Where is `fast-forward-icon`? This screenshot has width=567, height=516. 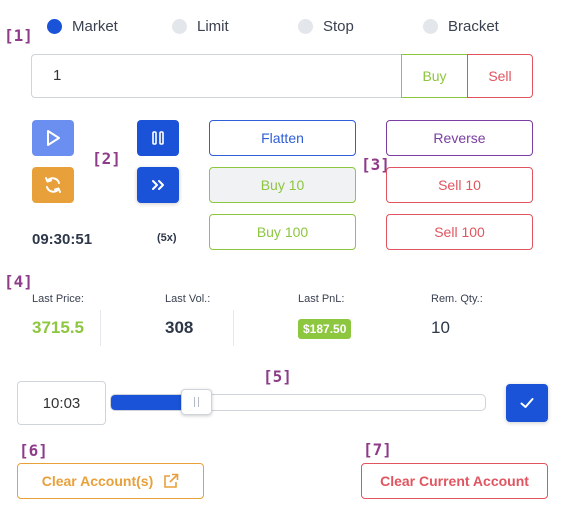 fast-forward-icon is located at coordinates (158, 185).